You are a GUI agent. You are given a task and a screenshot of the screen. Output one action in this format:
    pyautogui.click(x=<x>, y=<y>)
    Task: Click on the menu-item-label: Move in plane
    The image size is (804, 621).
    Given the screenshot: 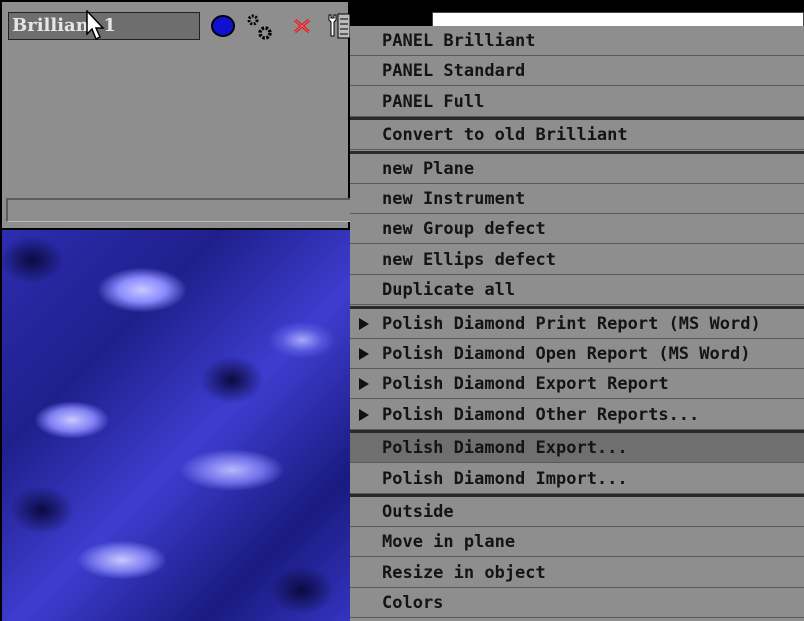 What is the action you would take?
    pyautogui.click(x=449, y=542)
    